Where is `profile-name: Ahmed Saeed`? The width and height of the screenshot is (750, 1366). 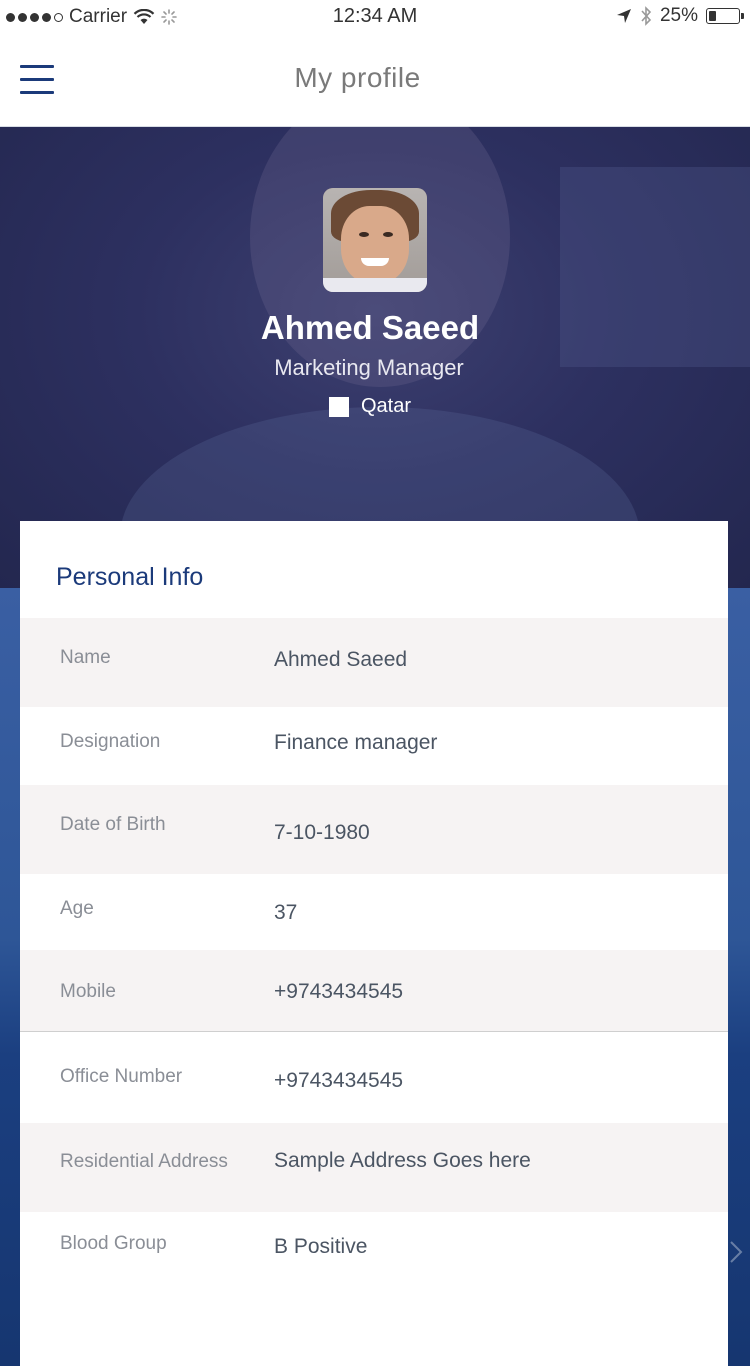 profile-name: Ahmed Saeed is located at coordinates (370, 327).